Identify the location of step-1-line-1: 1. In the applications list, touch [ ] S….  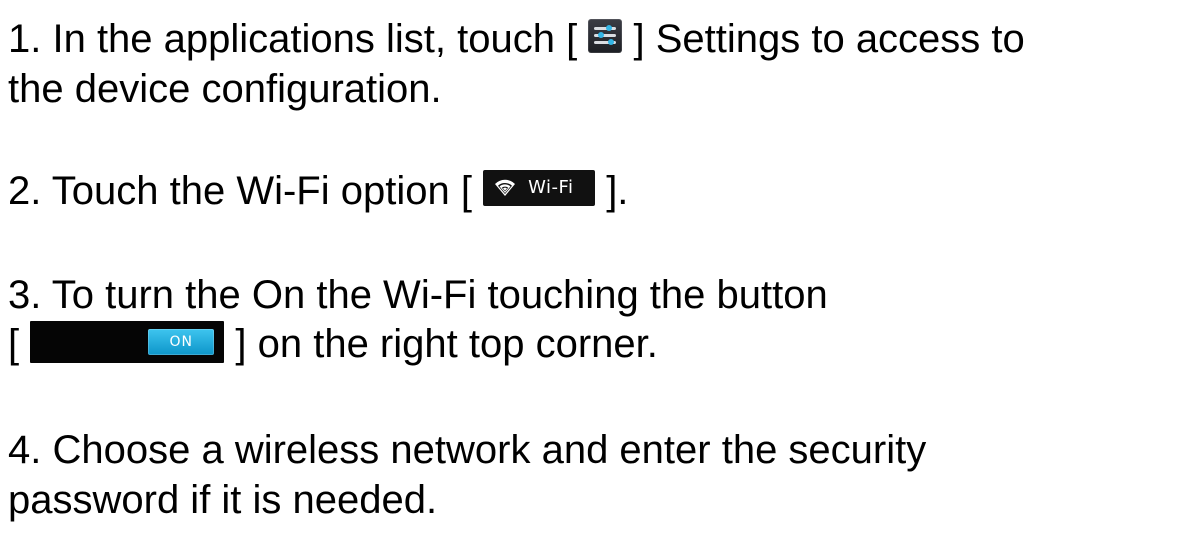
(516, 39).